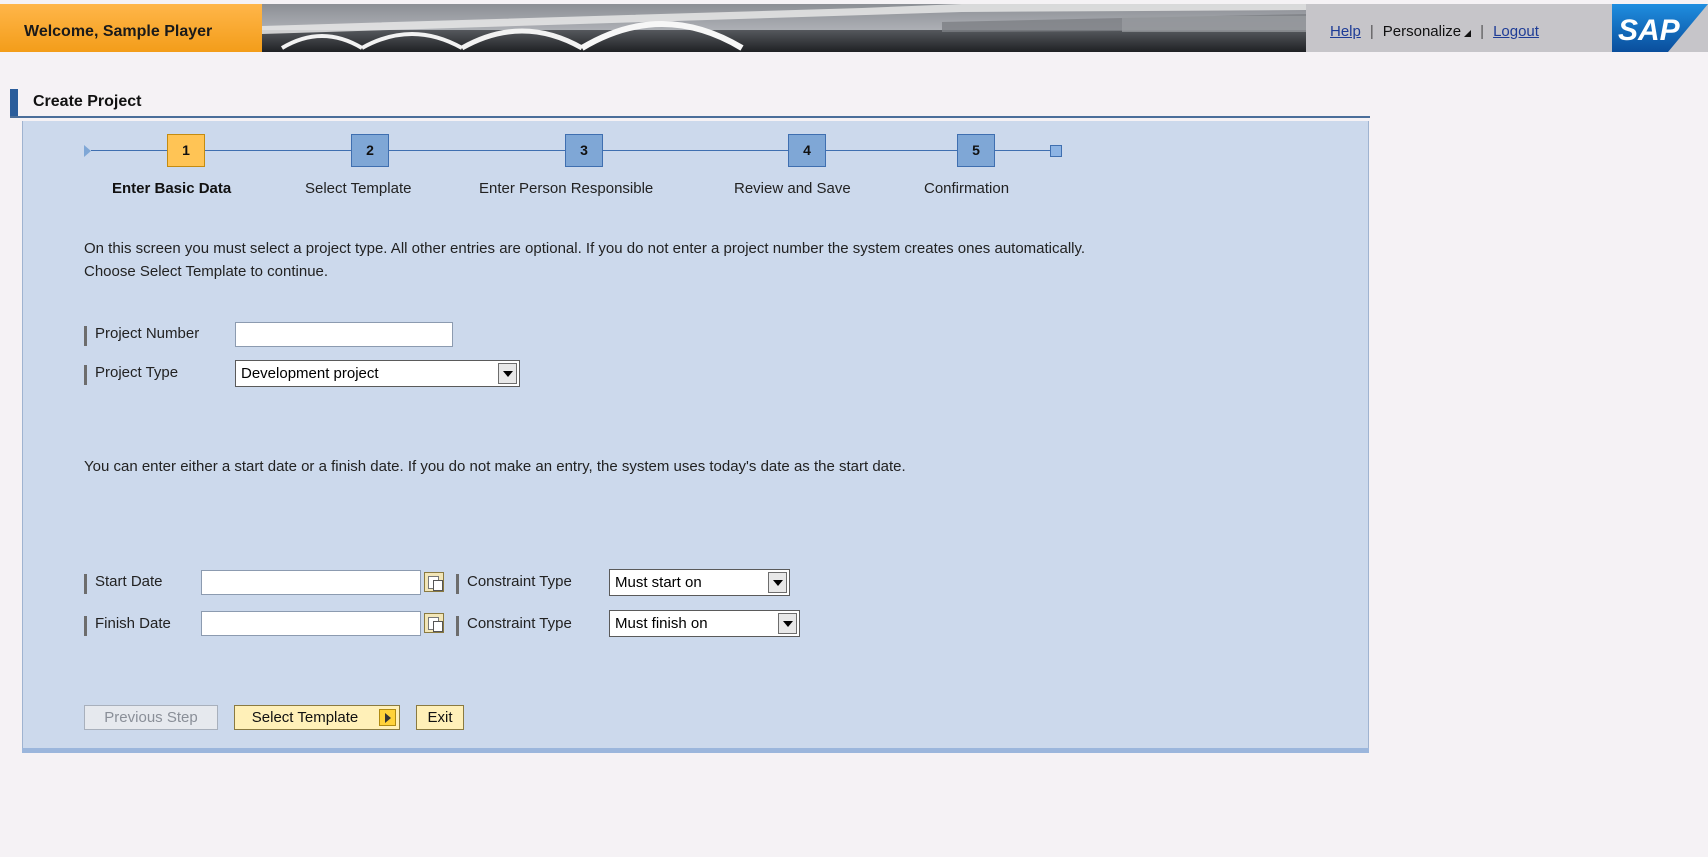 The height and width of the screenshot is (857, 1708). Describe the element at coordinates (658, 582) in the screenshot. I see `start-constraint-value: Must start on` at that location.